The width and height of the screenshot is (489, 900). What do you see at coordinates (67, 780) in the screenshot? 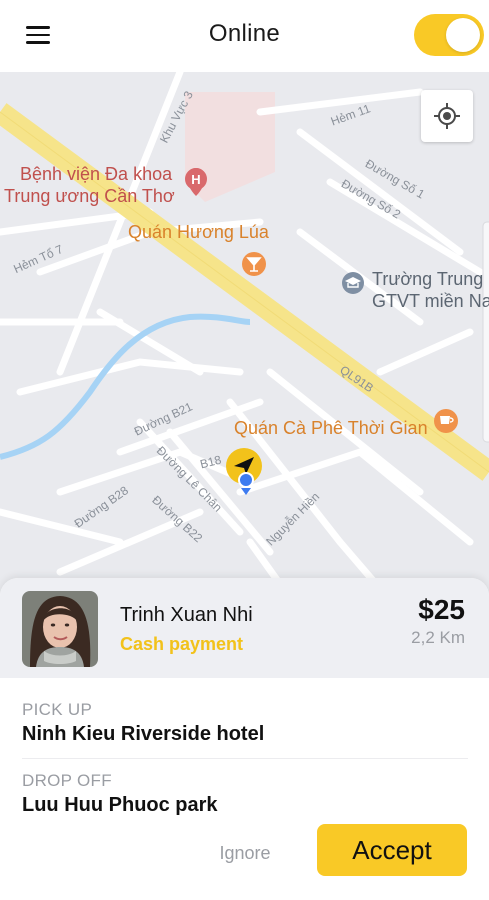
I see `dropoff-label: DROP OFF` at bounding box center [67, 780].